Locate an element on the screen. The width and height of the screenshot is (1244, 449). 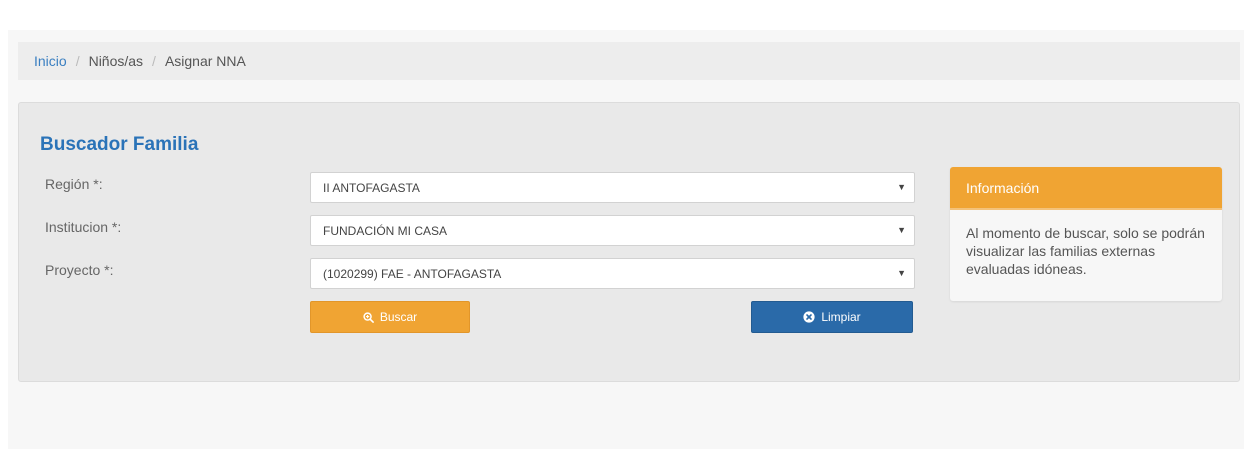
limpiar-button-label: Limpiar is located at coordinates (841, 317).